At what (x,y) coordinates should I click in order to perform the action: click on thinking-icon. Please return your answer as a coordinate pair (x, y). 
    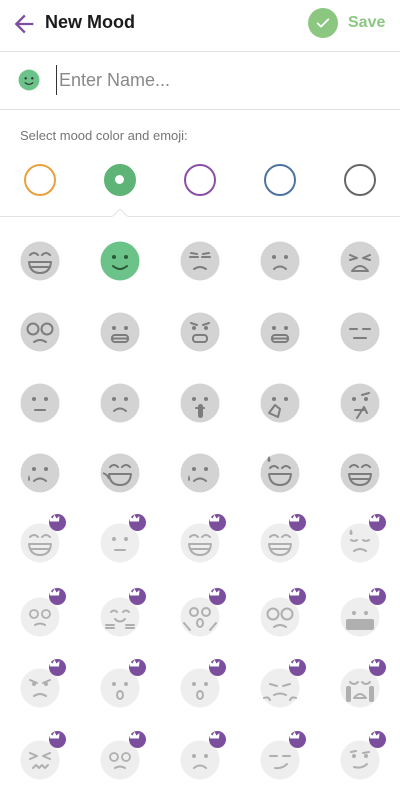
    Looking at the image, I should click on (360, 403).